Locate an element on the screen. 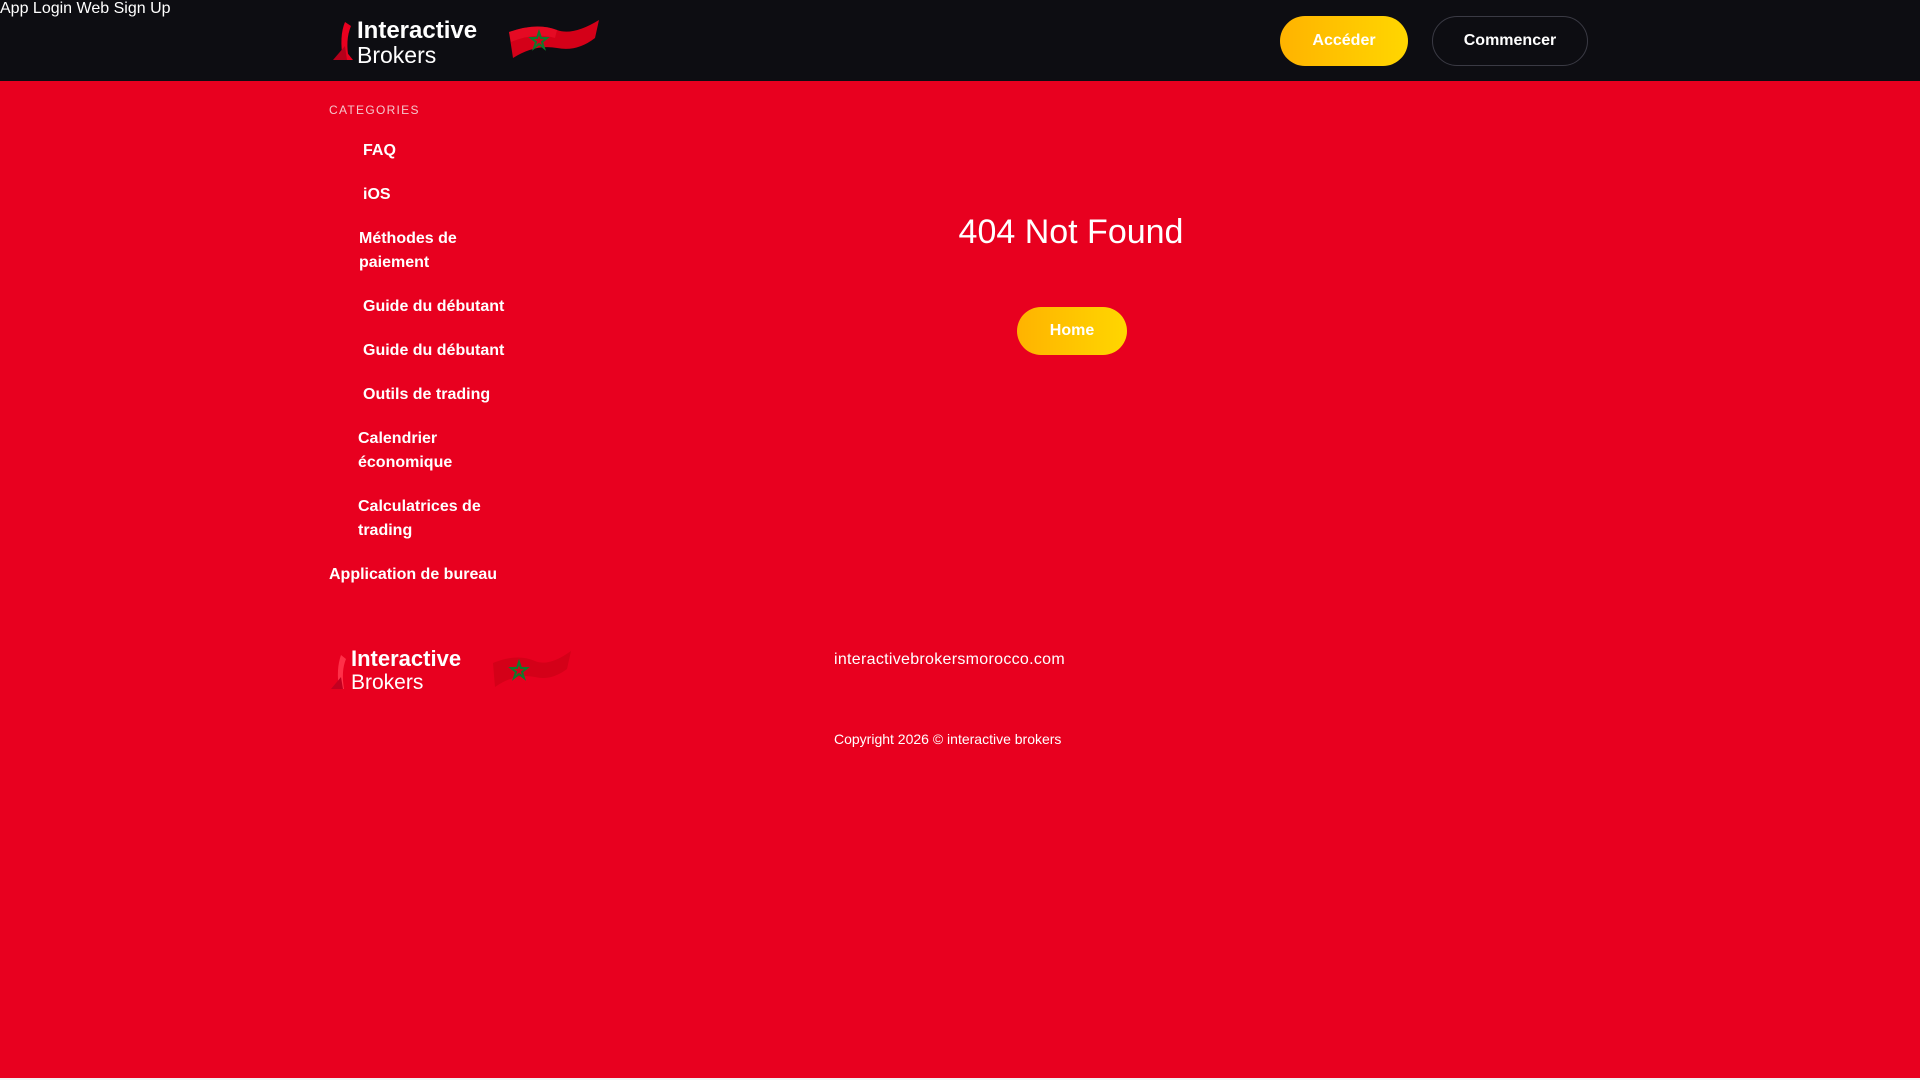 Image resolution: width=1920 pixels, height=1080 pixels. category-ios: iOS is located at coordinates (377, 195).